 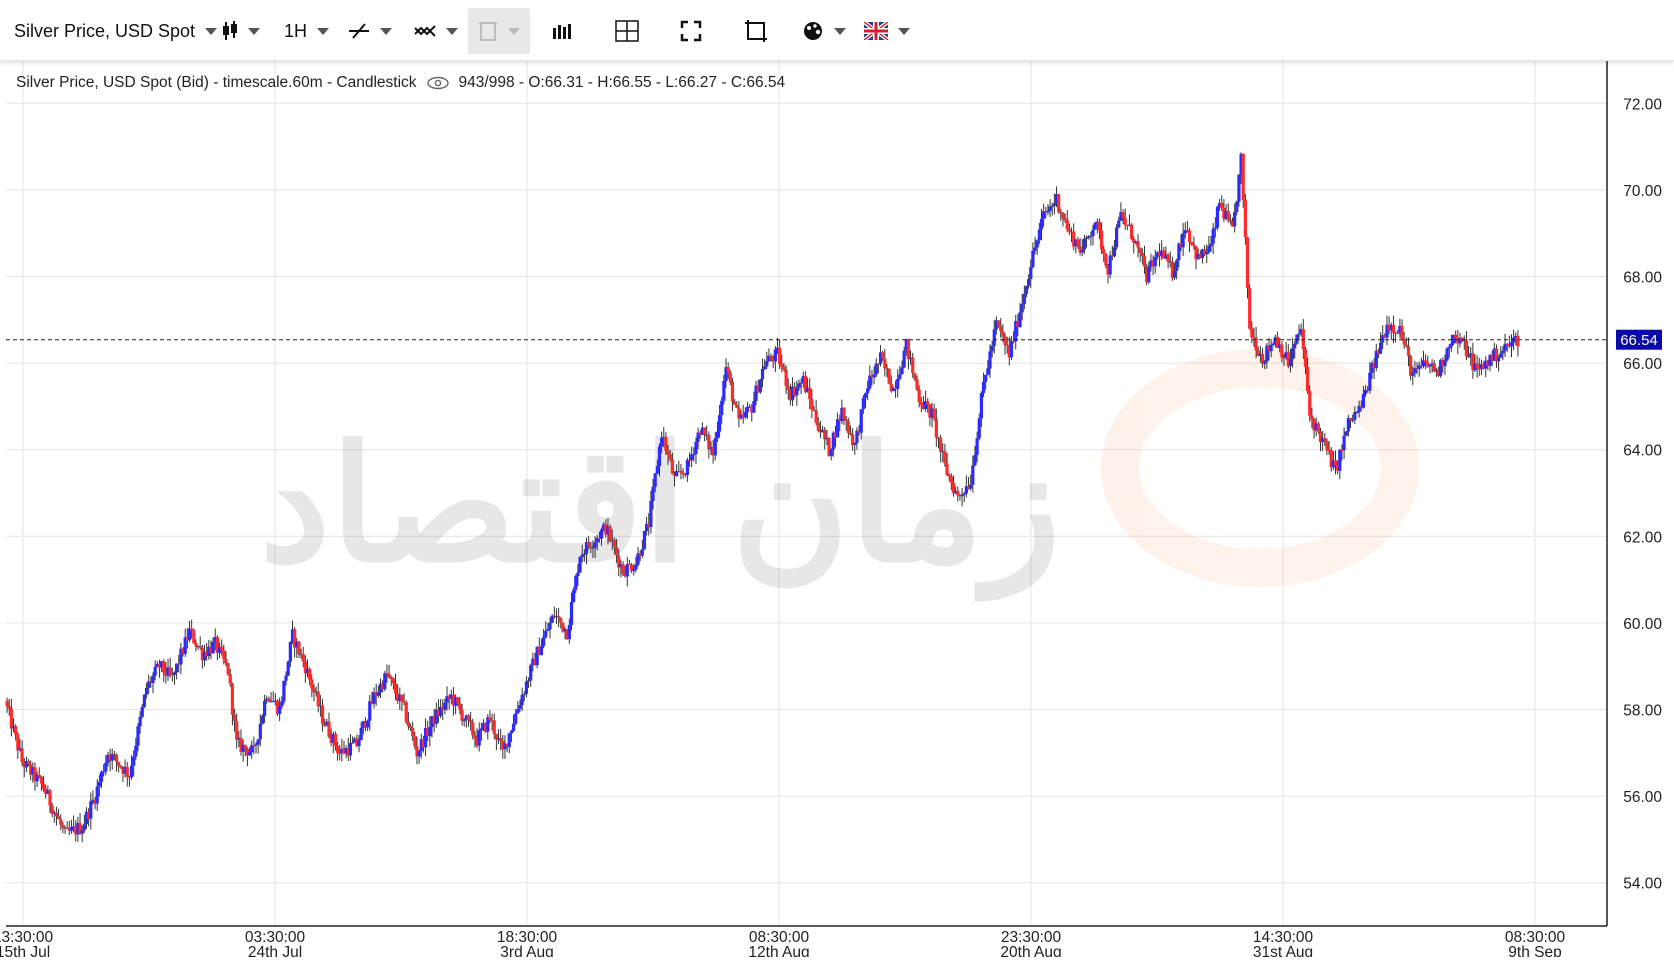 I want to click on candlestick-icon, so click(x=230, y=30).